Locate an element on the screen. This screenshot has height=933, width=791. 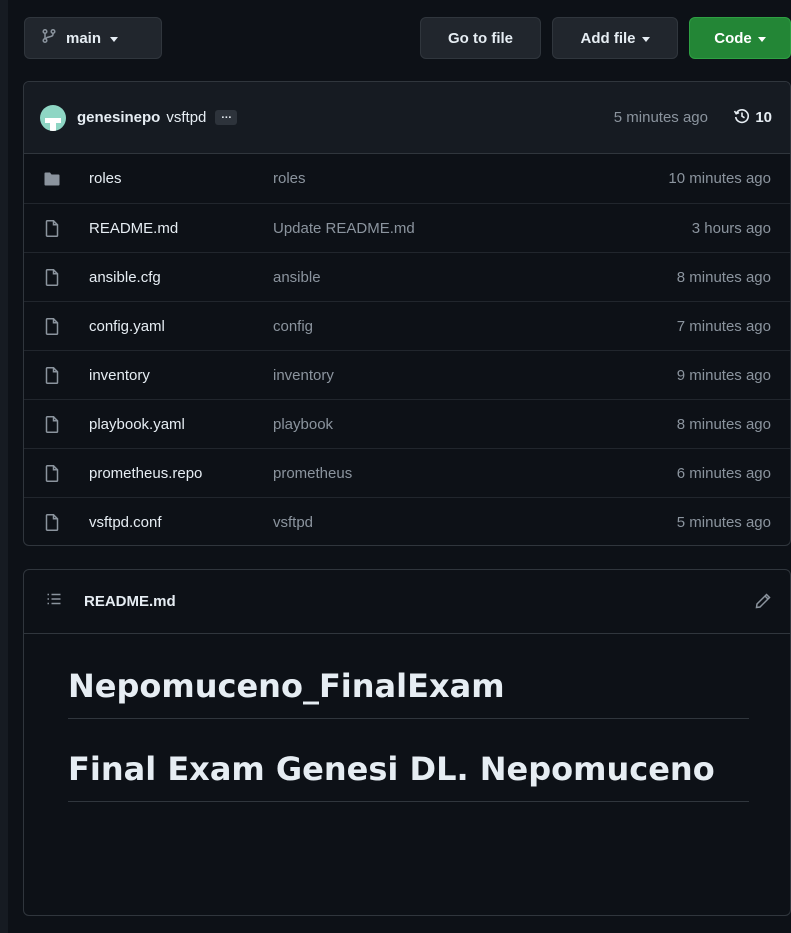
commit-message-link: inventory is located at coordinates (303, 375).